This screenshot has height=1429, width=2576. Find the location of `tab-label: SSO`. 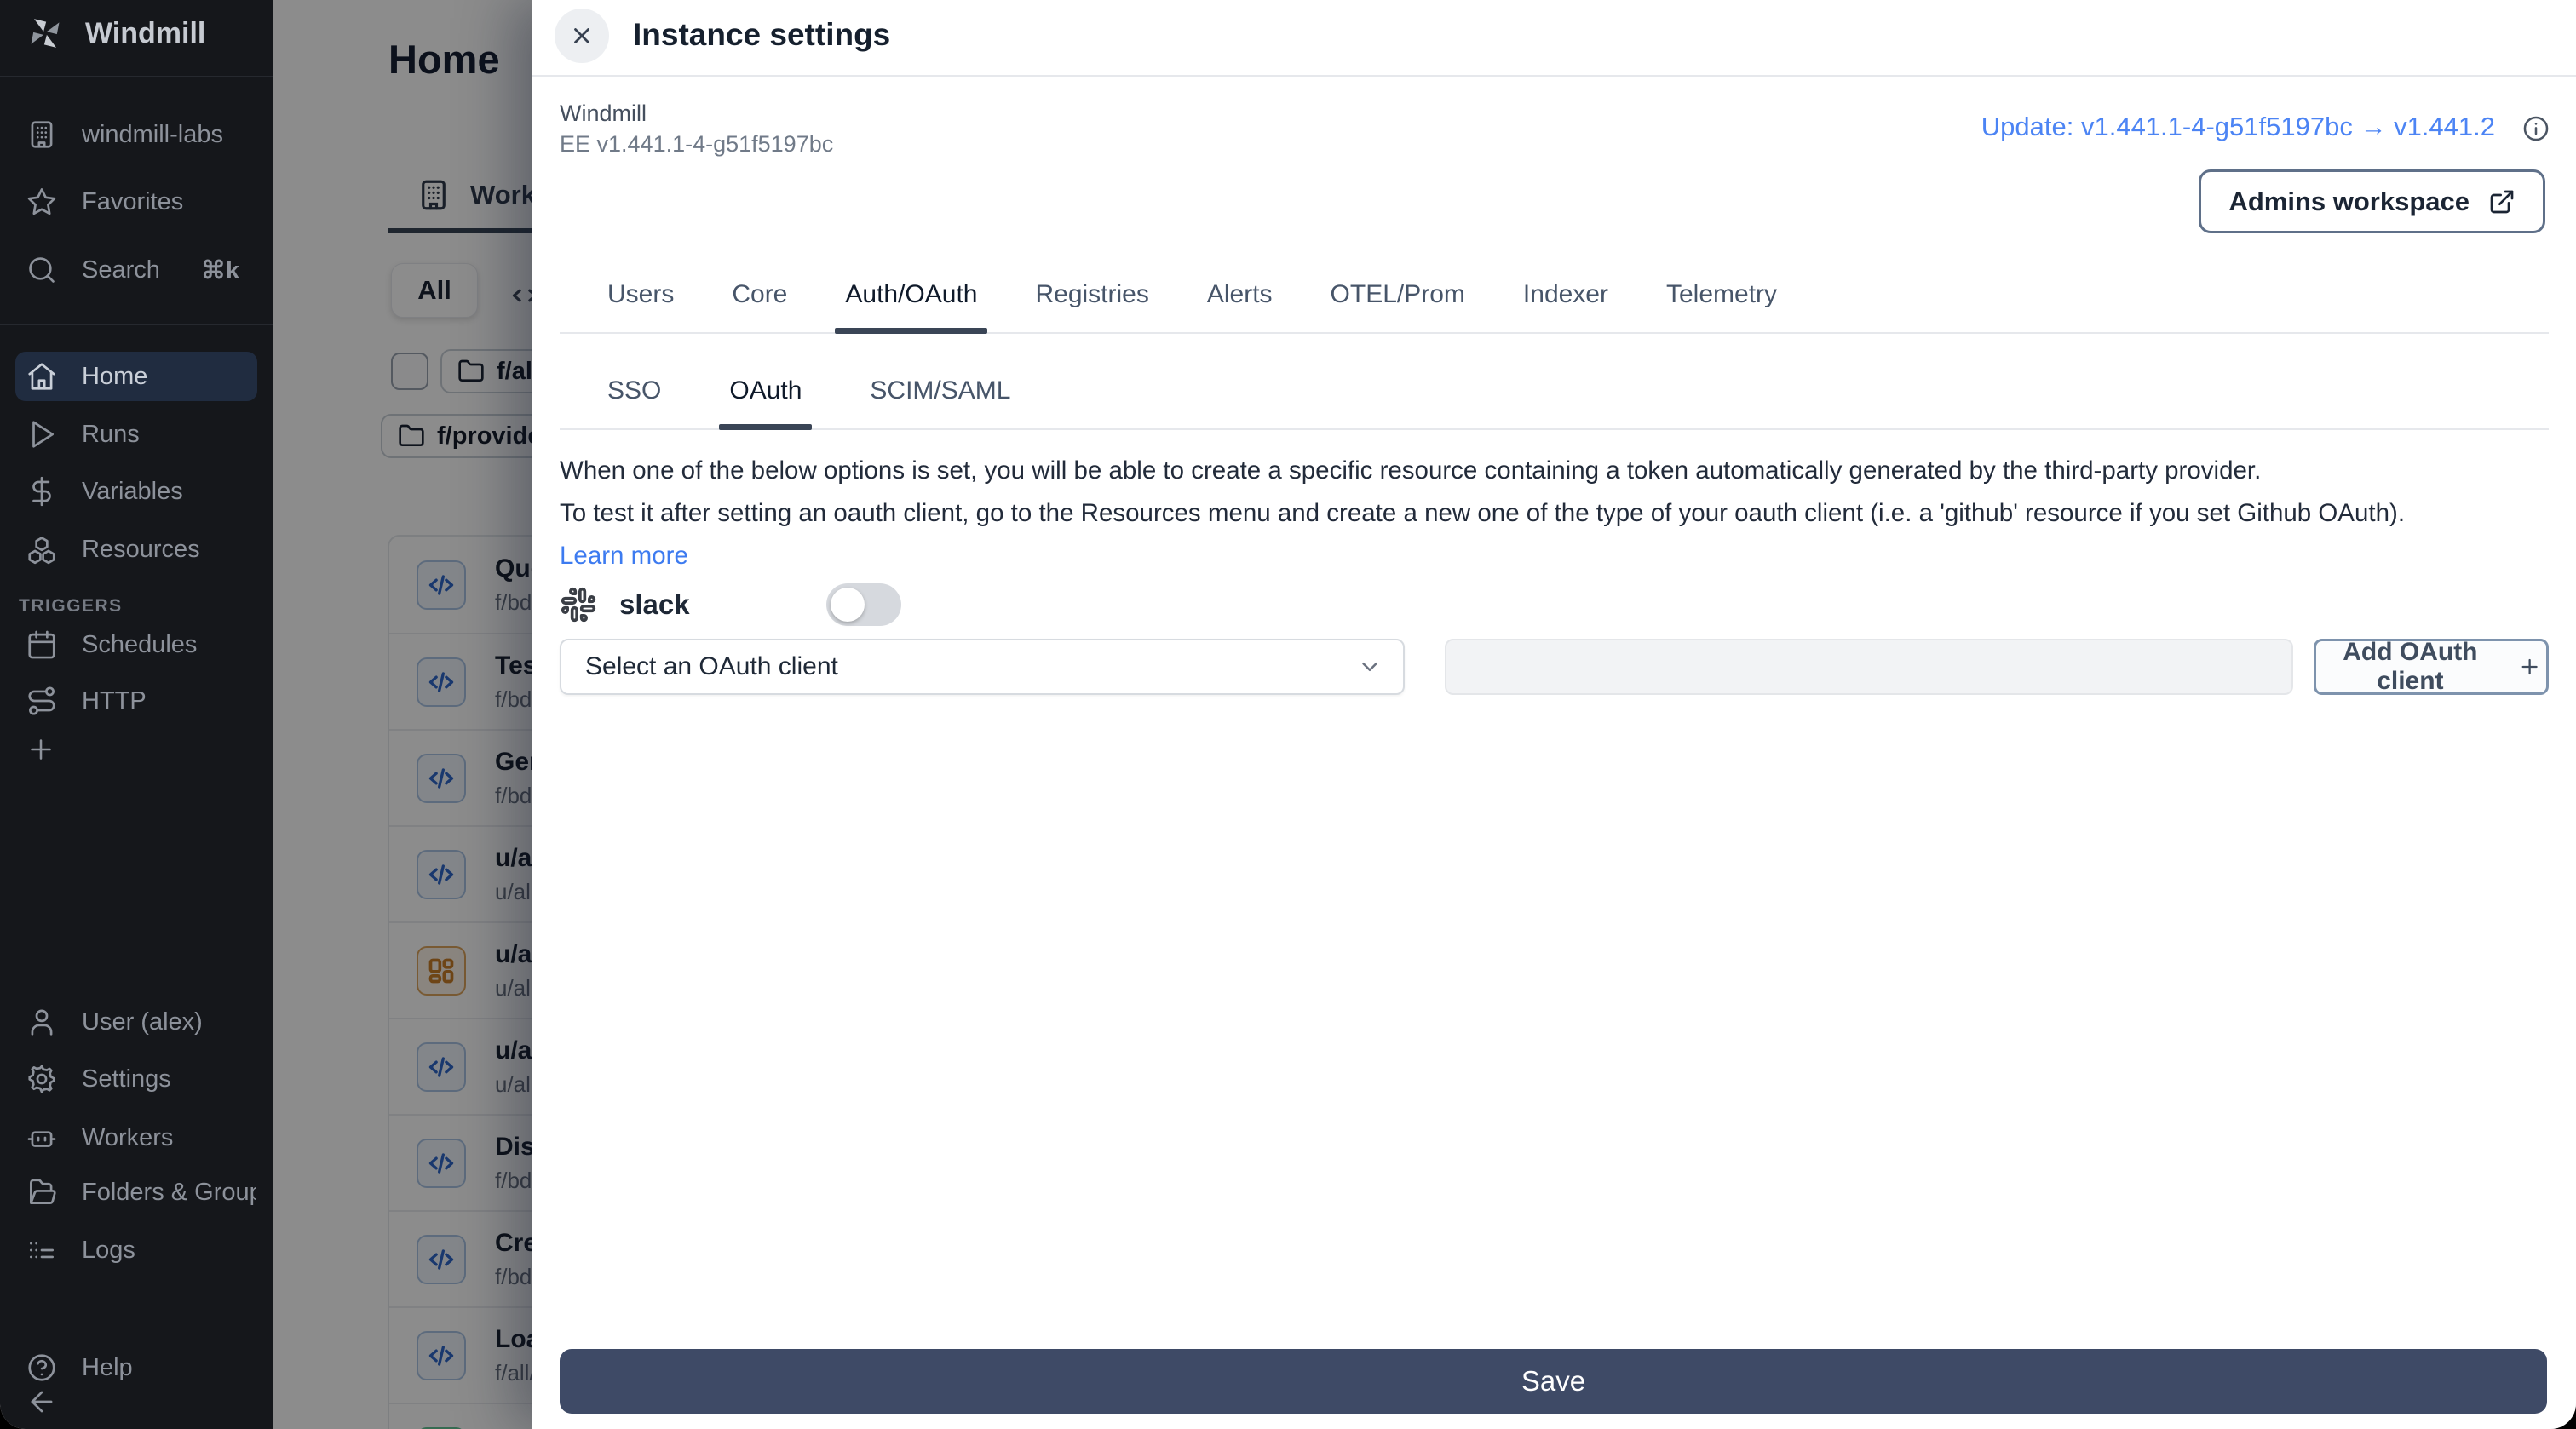

tab-label: SSO is located at coordinates (635, 390).